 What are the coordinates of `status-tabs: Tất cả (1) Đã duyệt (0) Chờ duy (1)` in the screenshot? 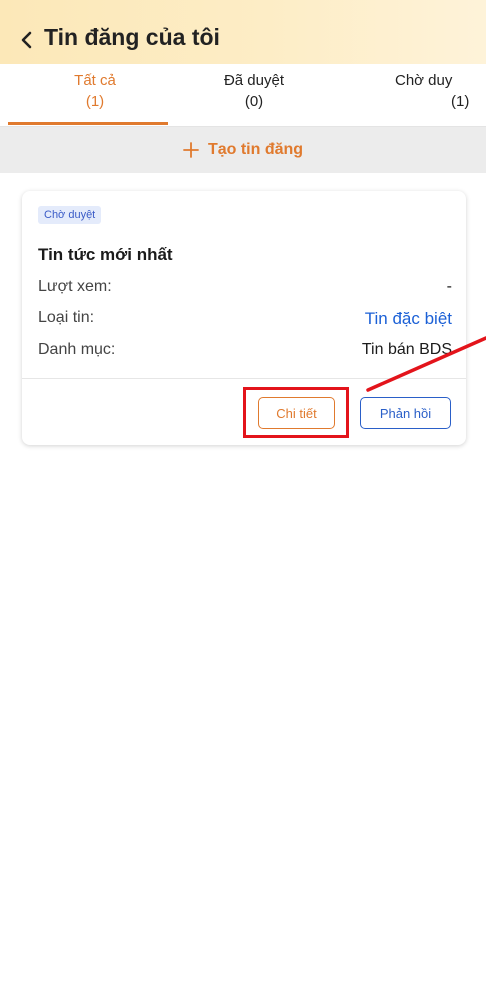 It's located at (243, 95).